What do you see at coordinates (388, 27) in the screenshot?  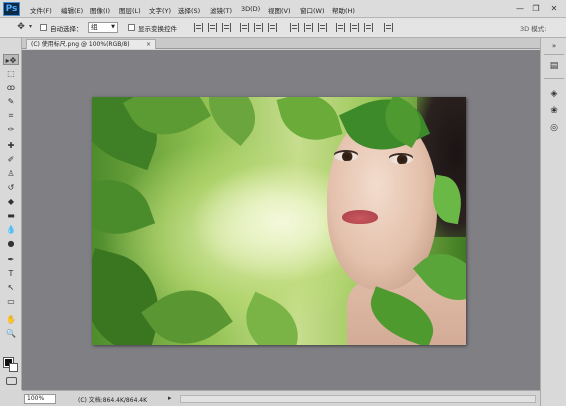 I see `auto-align-icon` at bounding box center [388, 27].